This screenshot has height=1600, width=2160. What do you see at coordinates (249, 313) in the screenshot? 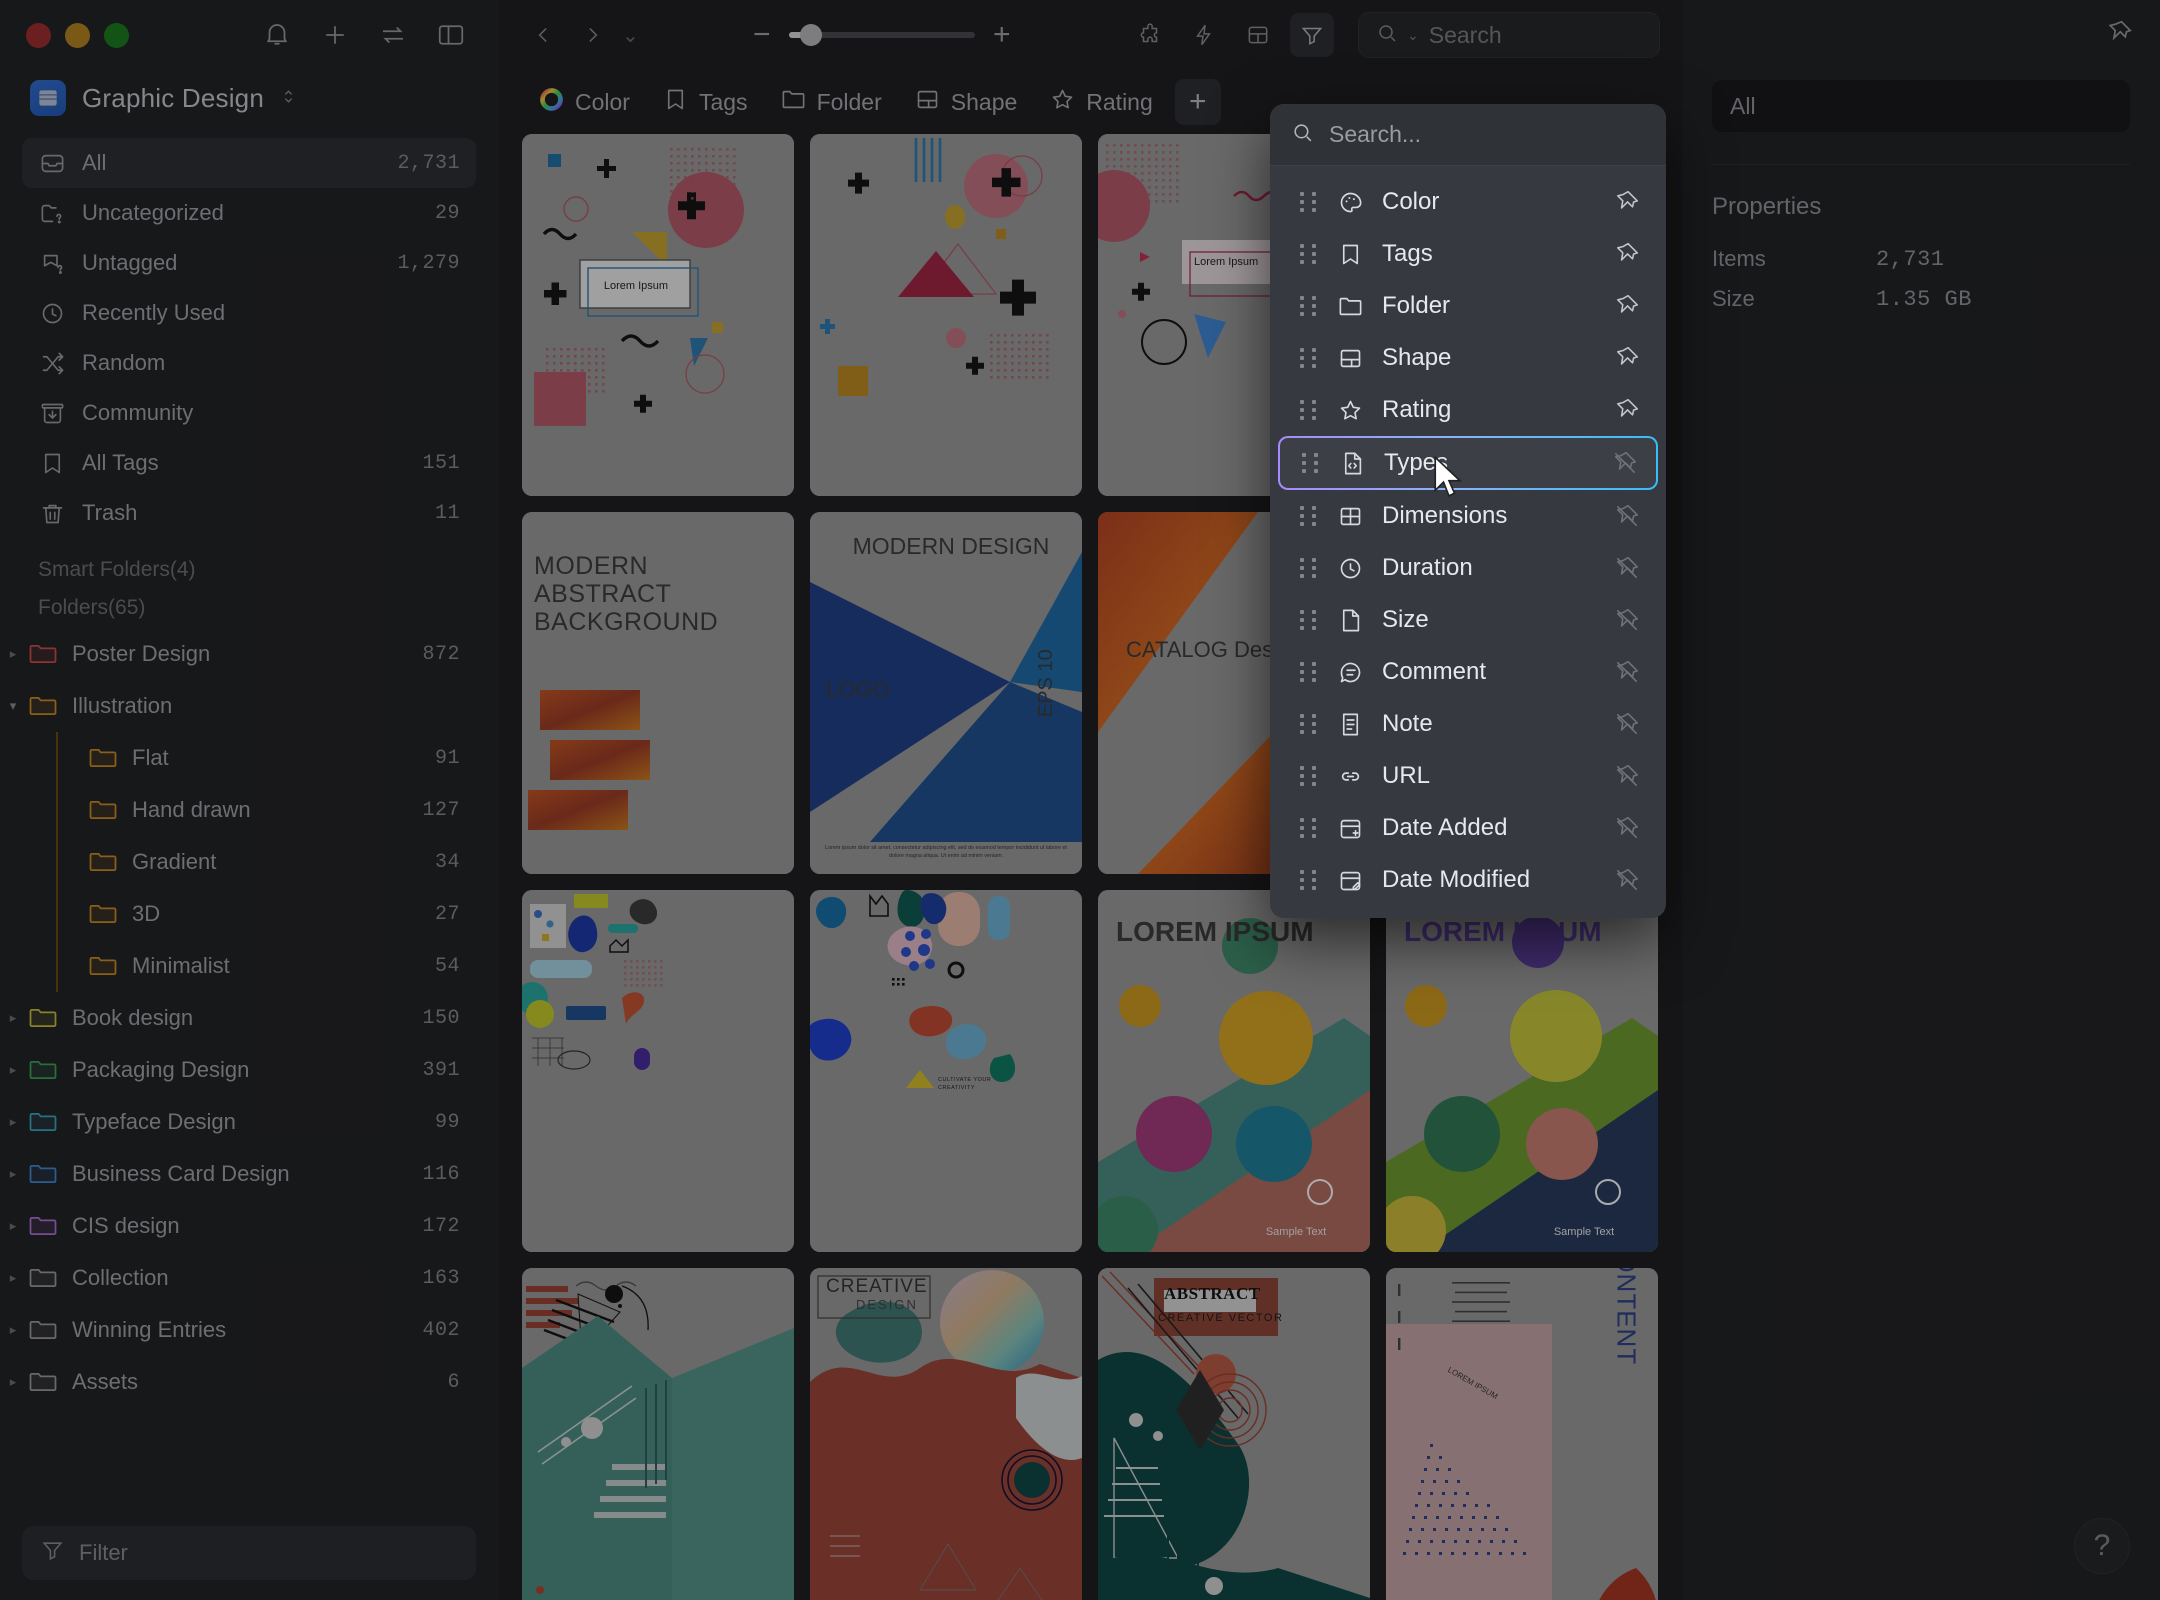
I see `sidebar-item-recently-used: Recently Used` at bounding box center [249, 313].